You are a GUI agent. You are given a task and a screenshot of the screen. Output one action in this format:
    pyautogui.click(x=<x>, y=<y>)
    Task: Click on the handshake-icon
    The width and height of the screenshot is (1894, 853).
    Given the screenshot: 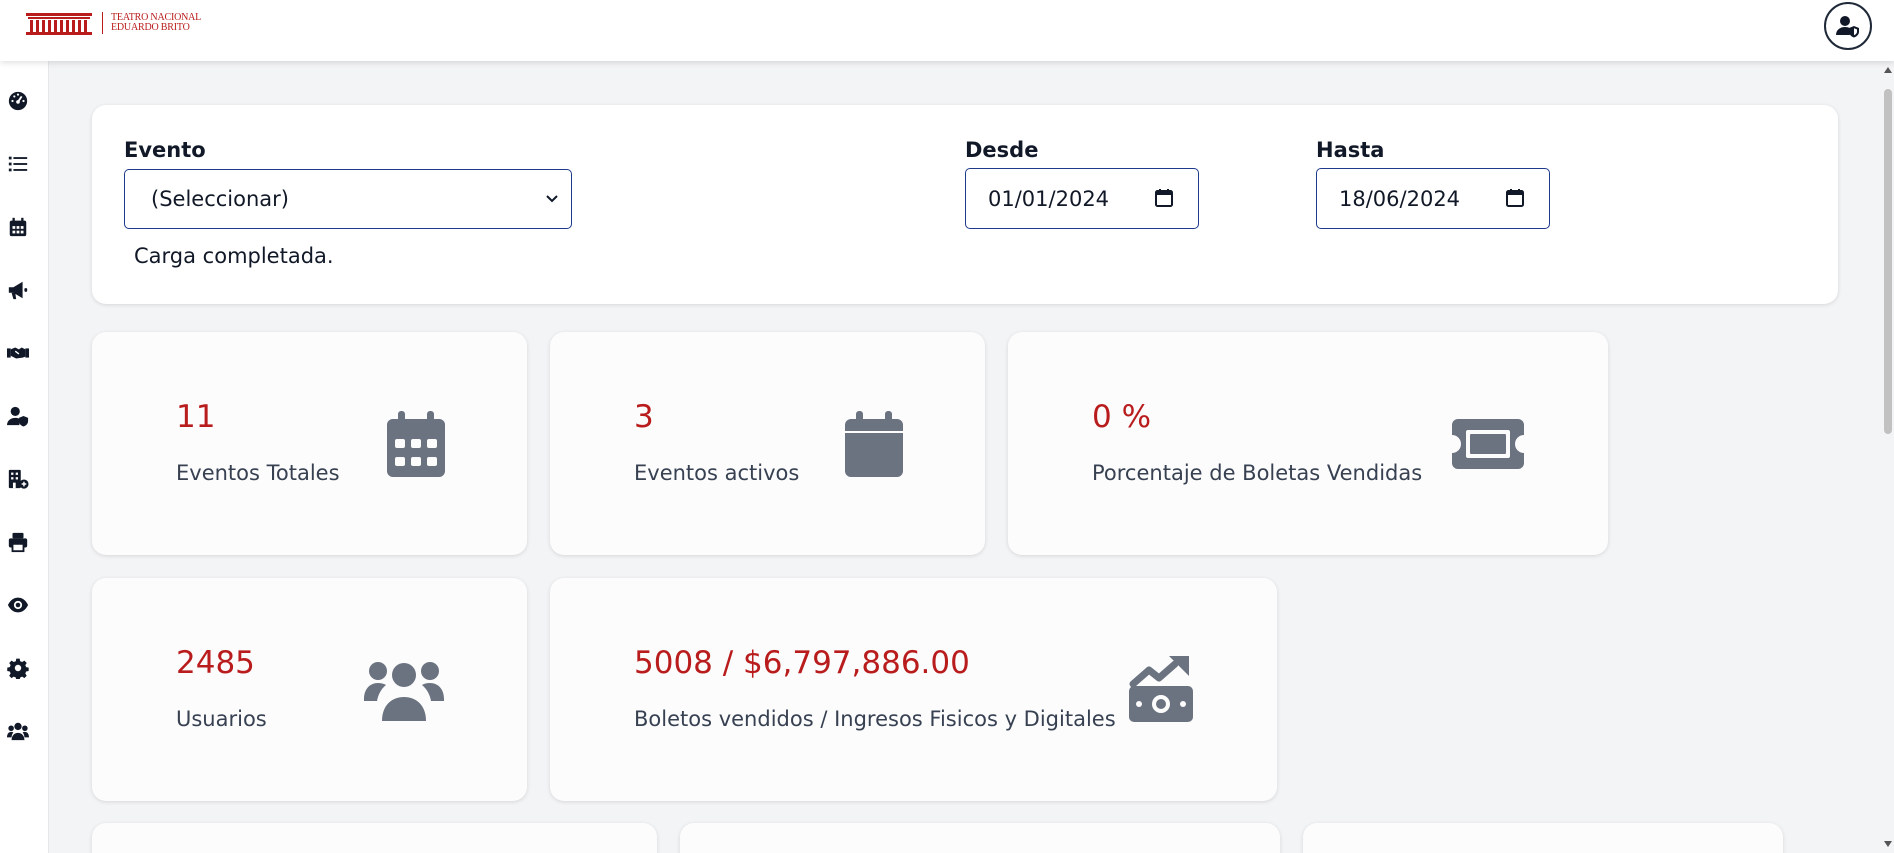 What is the action you would take?
    pyautogui.click(x=18, y=353)
    